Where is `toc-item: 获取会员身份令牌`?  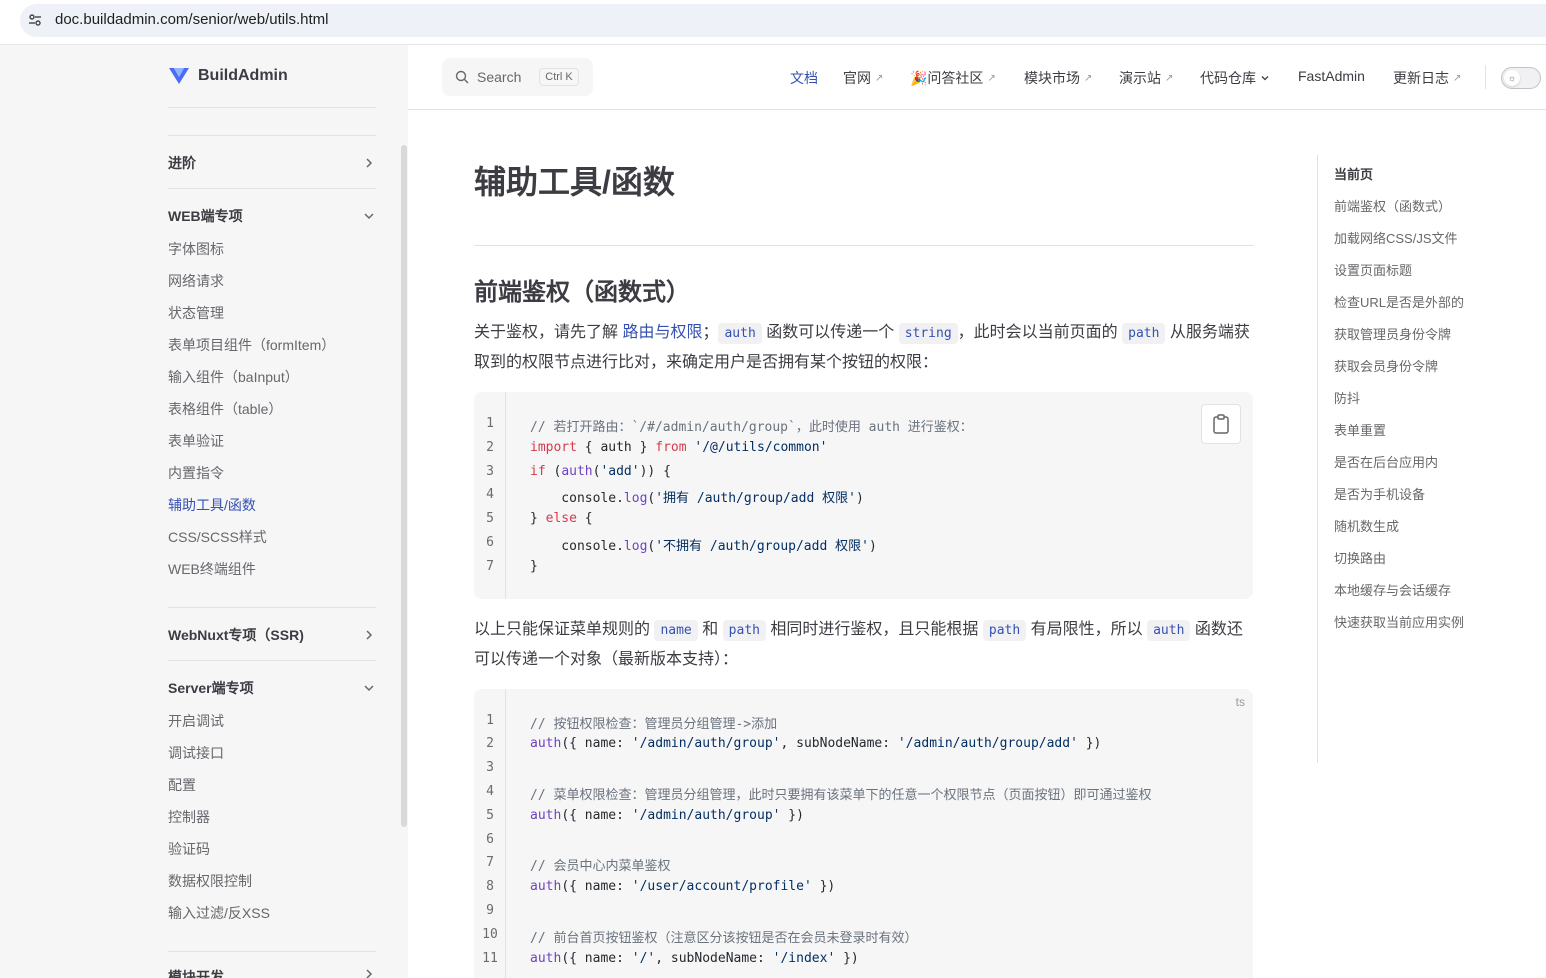
toc-item: 获取会员身份令牌 is located at coordinates (1386, 365).